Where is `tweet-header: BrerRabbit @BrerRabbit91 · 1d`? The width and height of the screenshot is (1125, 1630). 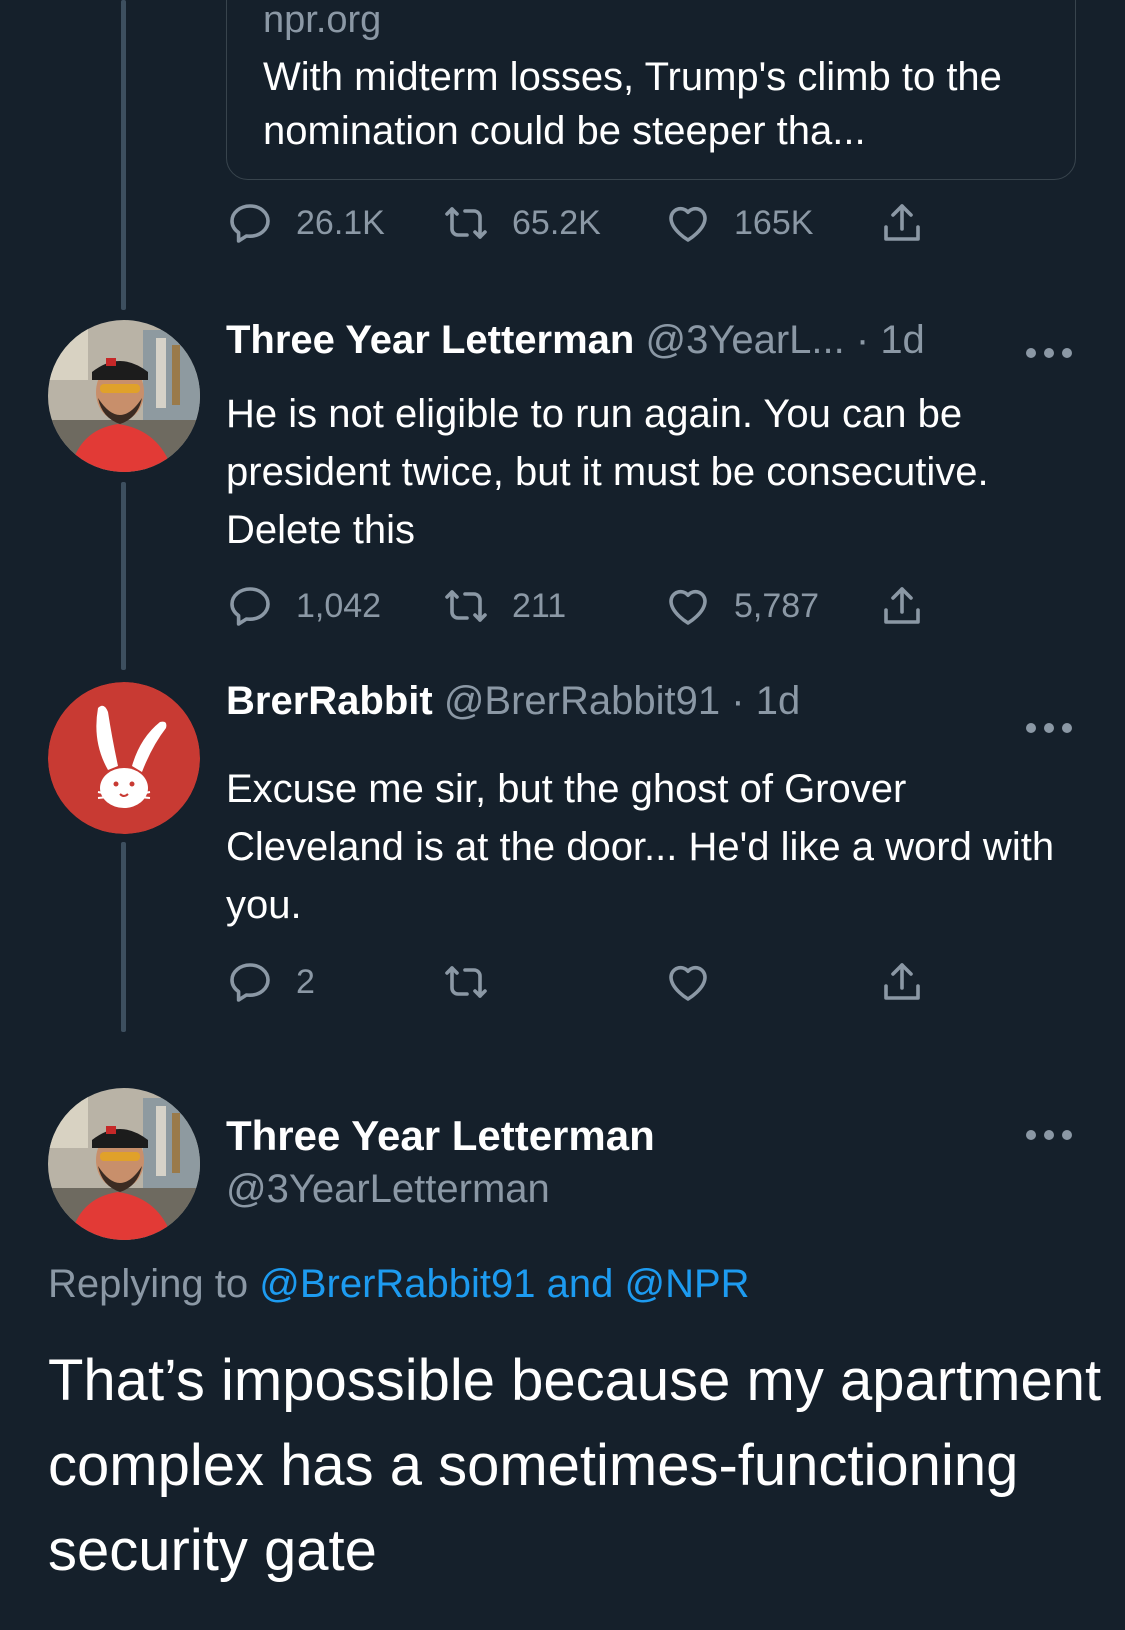
tweet-header: BrerRabbit @BrerRabbit91 · 1d is located at coordinates (513, 701).